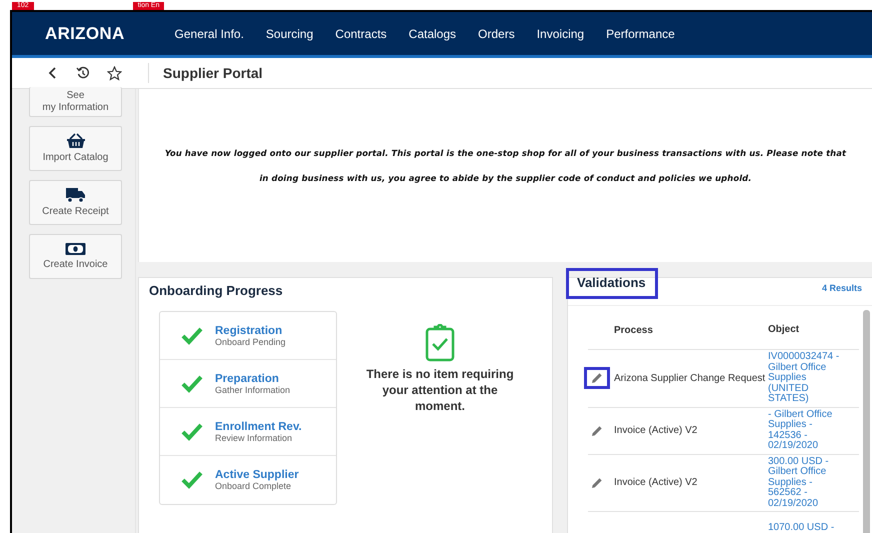 This screenshot has height=533, width=872. What do you see at coordinates (252, 389) in the screenshot?
I see `step-status: Gather Information` at bounding box center [252, 389].